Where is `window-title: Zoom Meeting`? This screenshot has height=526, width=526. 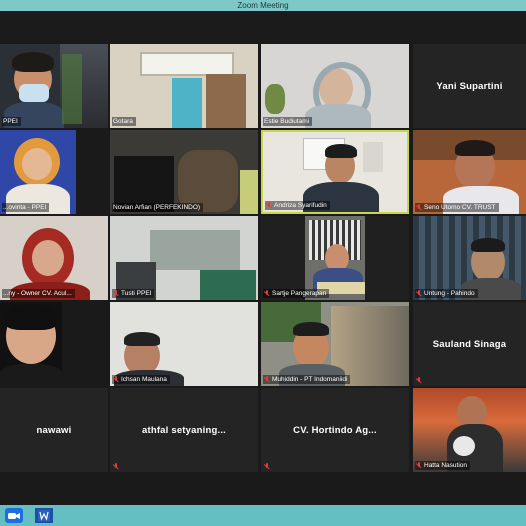
window-title: Zoom Meeting is located at coordinates (263, 5).